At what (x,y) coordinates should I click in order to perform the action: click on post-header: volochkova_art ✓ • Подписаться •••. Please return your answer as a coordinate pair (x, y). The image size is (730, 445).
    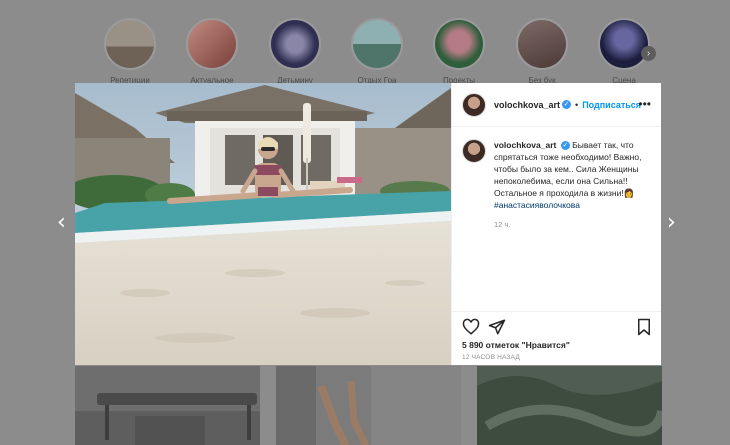
    Looking at the image, I should click on (556, 105).